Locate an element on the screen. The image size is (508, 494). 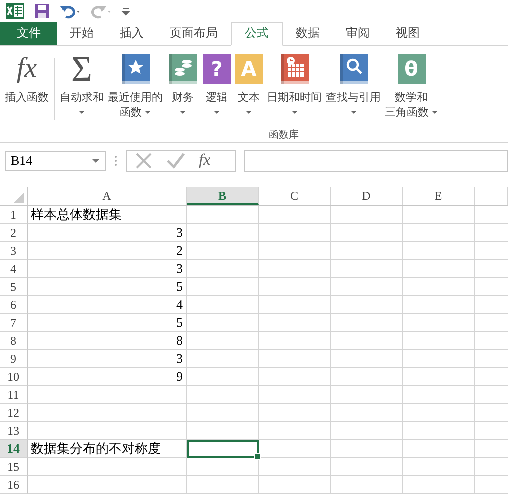
ribbon-button: A 文本 is located at coordinates (249, 90).